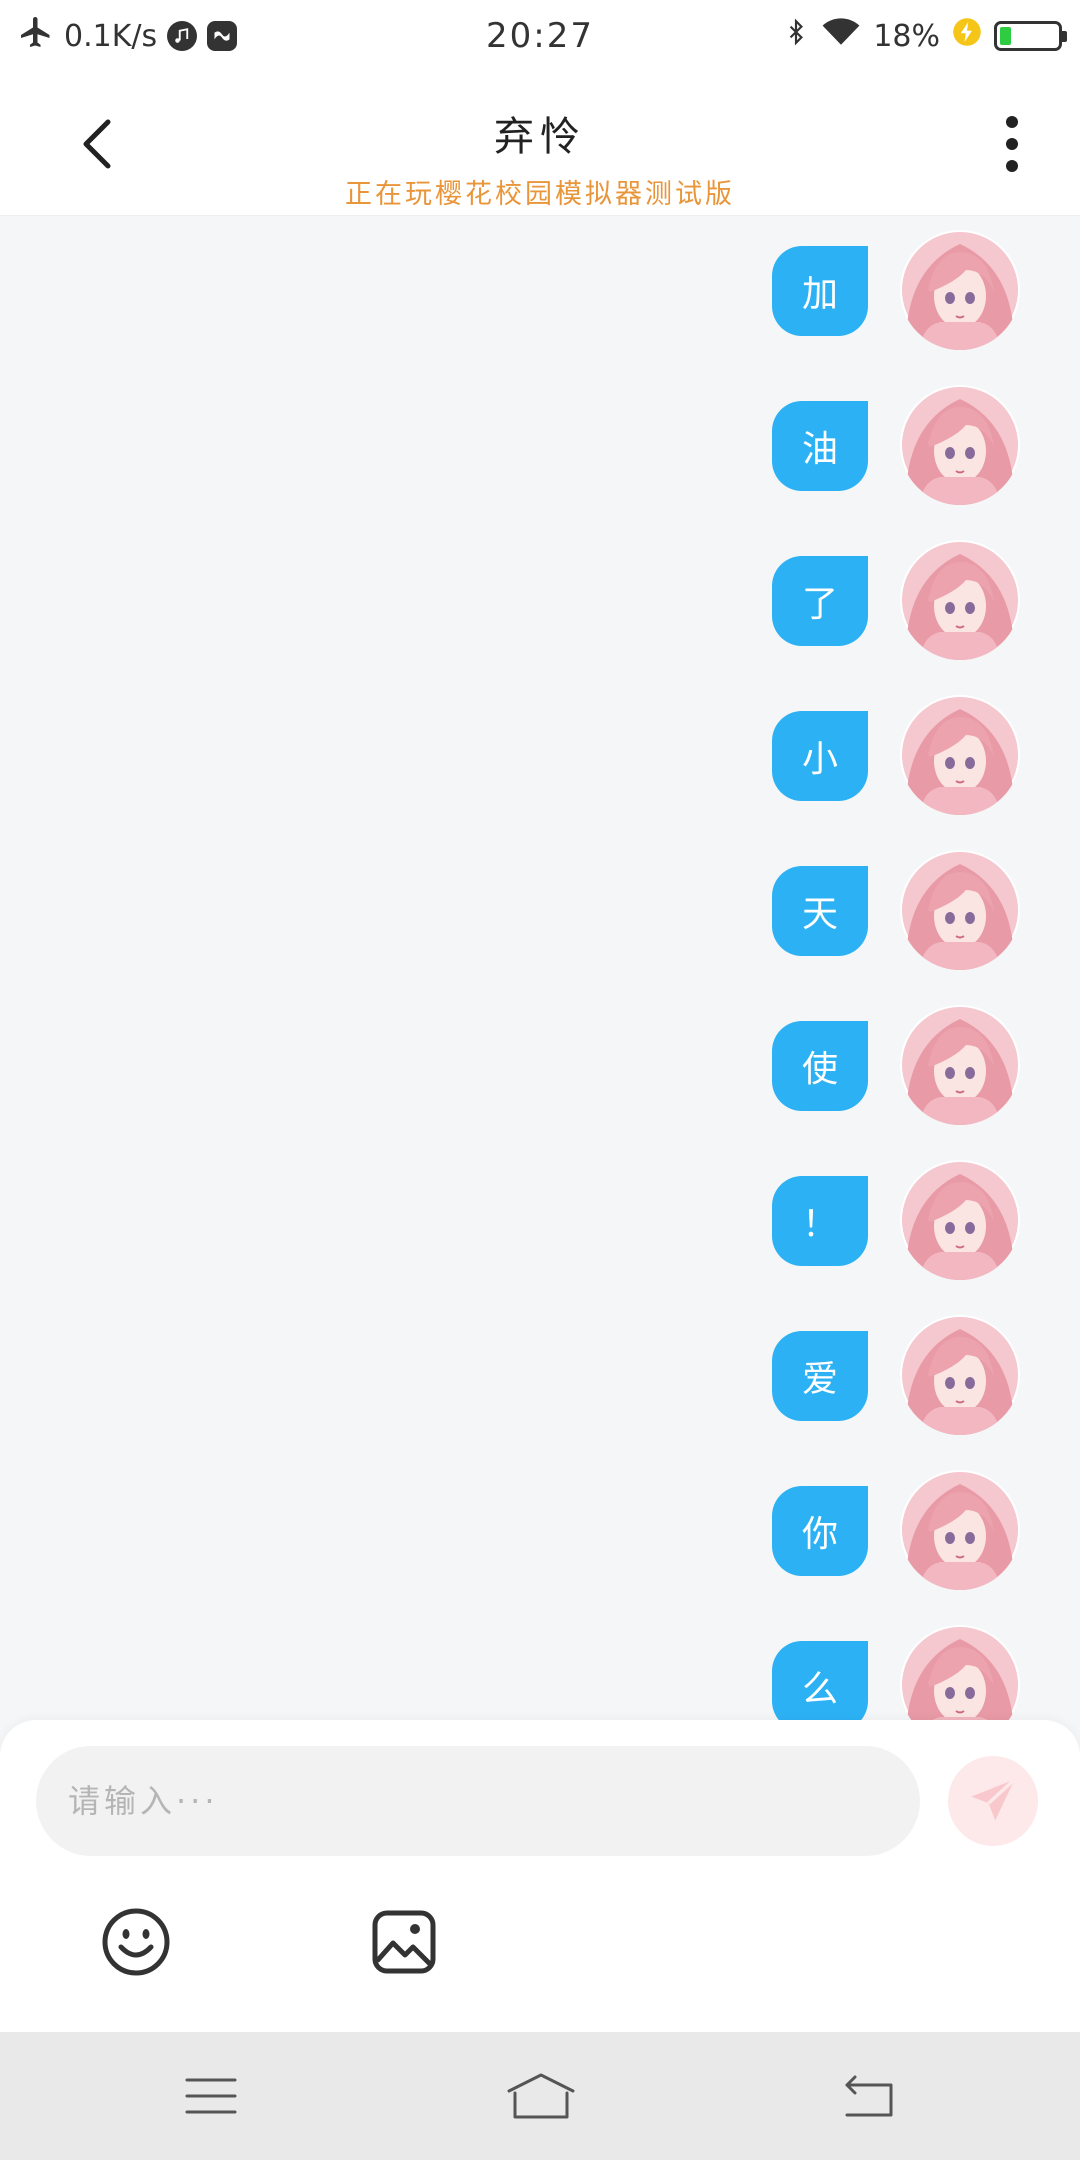 Image resolution: width=1080 pixels, height=2160 pixels. I want to click on contact-status: 正在玩樱花校园模拟器测试版, so click(540, 194).